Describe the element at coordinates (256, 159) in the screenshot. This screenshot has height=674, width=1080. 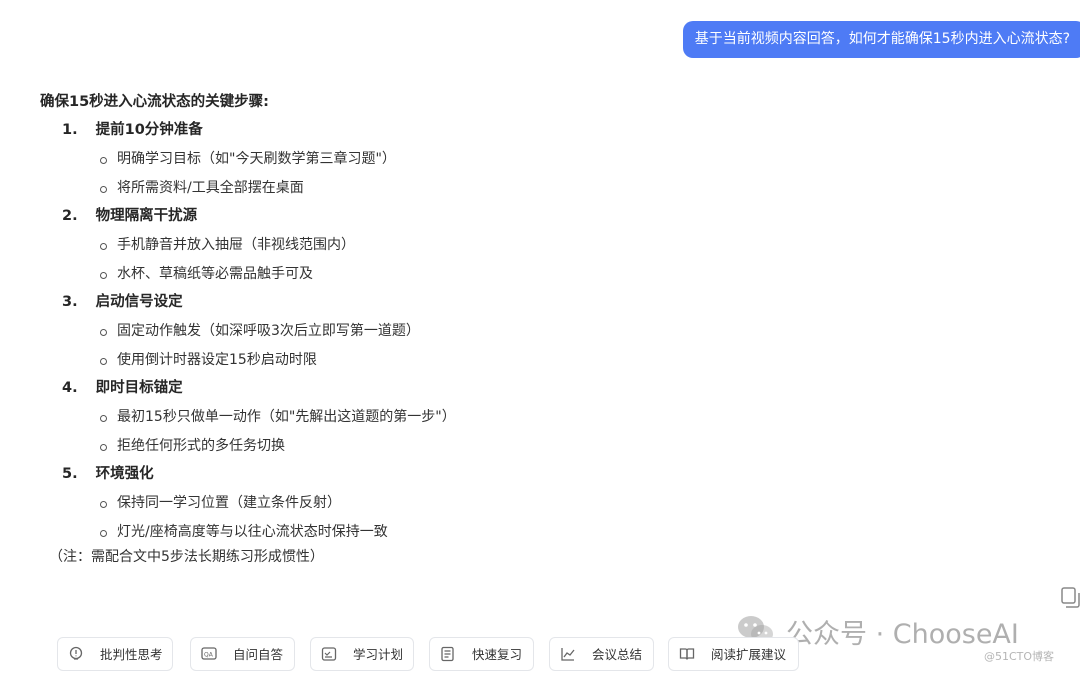
I see `list-item-text: 明确学习目标（如"今天刷数学第三章习题"）` at that location.